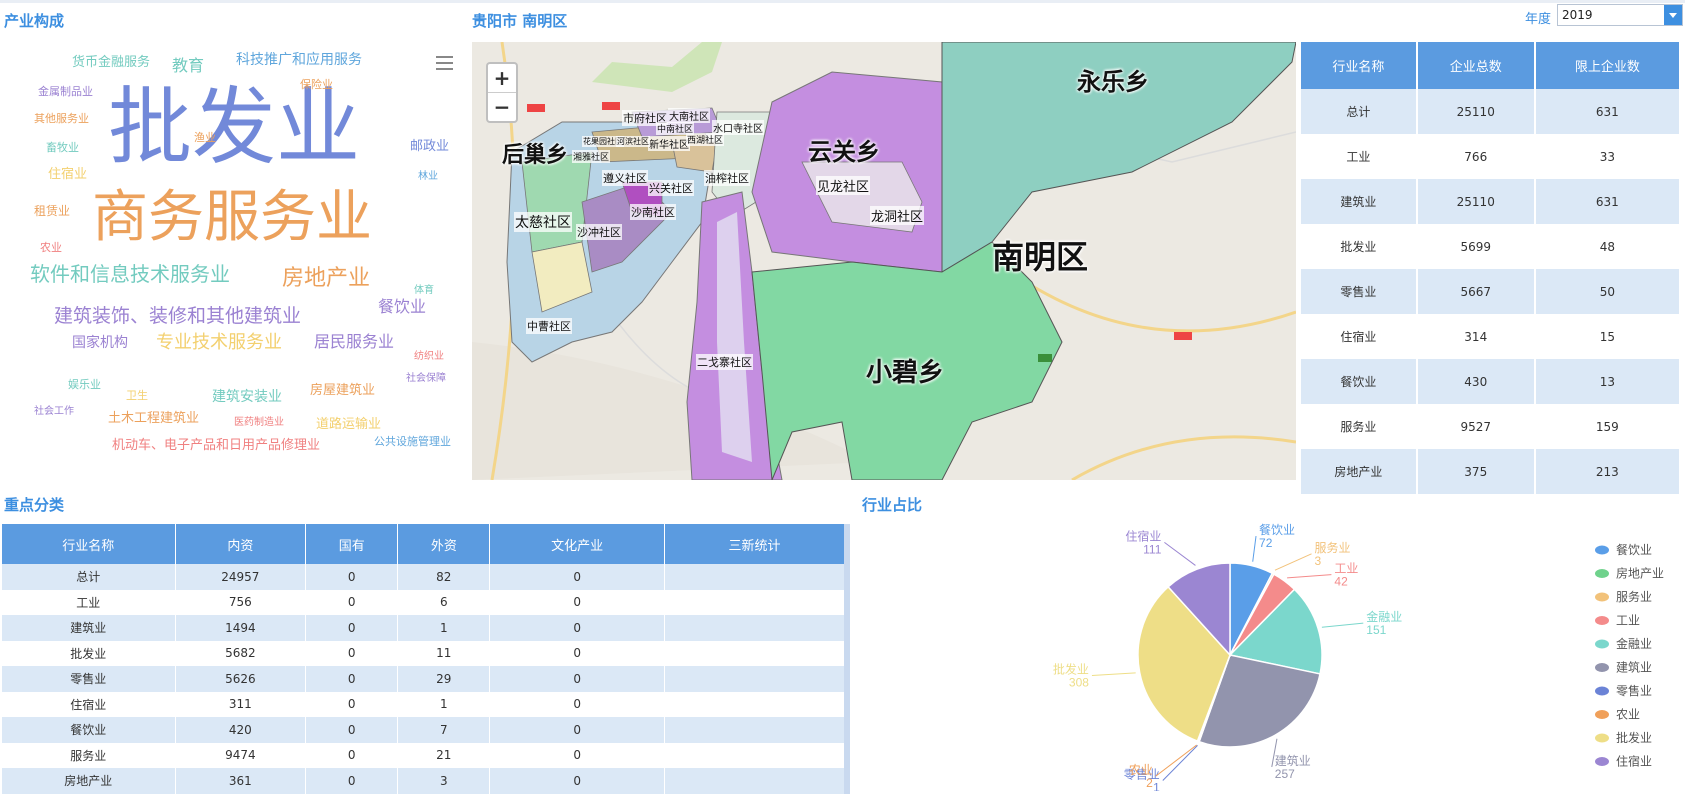 The height and width of the screenshot is (795, 1685). Describe the element at coordinates (1491, 111) in the screenshot. I see `table-row: 总计 25110 631` at that location.